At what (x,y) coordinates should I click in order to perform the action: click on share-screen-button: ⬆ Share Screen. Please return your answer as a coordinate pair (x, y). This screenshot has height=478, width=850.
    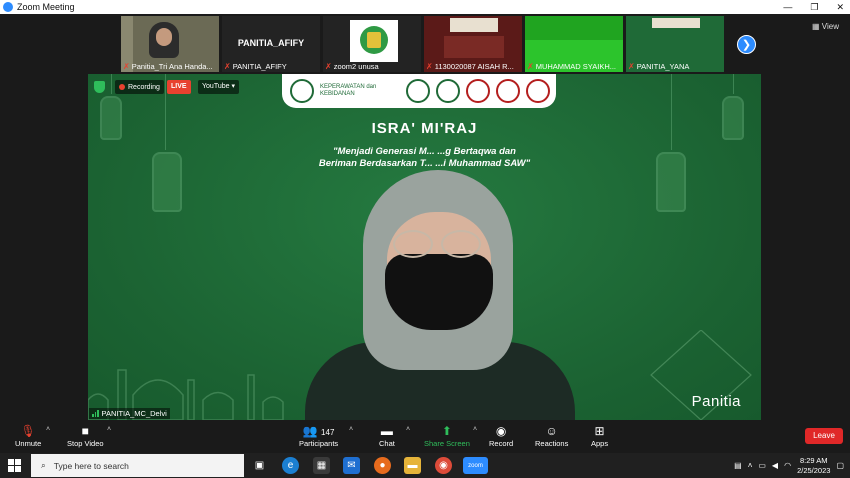
    Looking at the image, I should click on (447, 435).